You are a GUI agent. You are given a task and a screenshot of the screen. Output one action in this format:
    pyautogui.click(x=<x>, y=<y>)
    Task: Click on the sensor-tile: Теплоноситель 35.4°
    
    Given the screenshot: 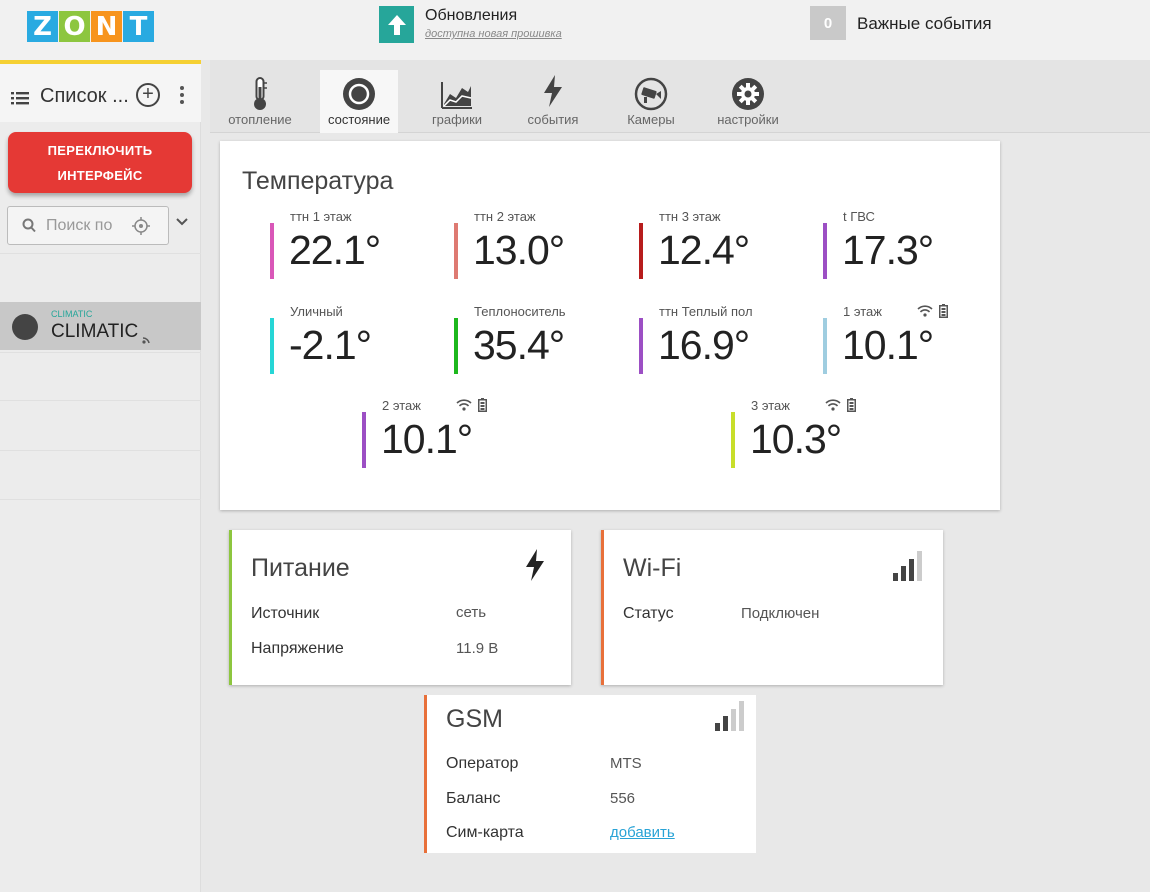 What is the action you would take?
    pyautogui.click(x=539, y=339)
    